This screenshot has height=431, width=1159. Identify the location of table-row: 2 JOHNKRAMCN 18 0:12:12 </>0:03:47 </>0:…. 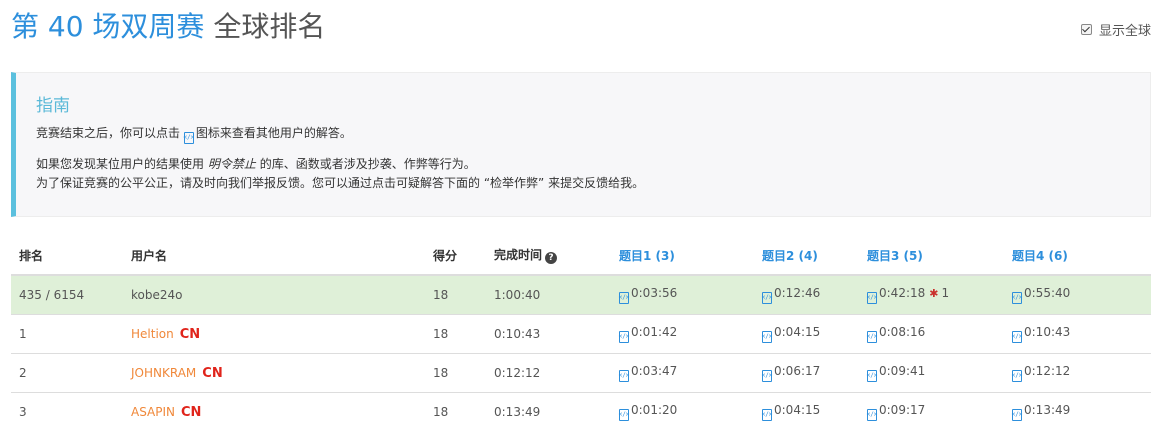
(581, 373).